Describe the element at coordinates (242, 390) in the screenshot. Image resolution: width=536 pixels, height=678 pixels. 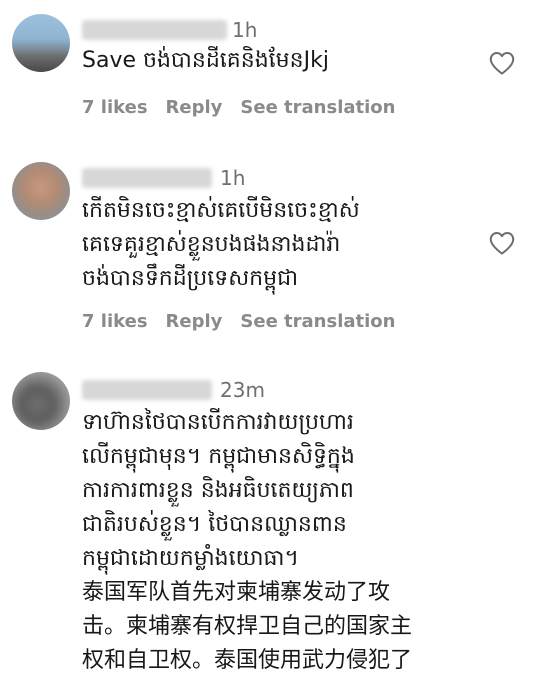
I see `comment-time: 23m` at that location.